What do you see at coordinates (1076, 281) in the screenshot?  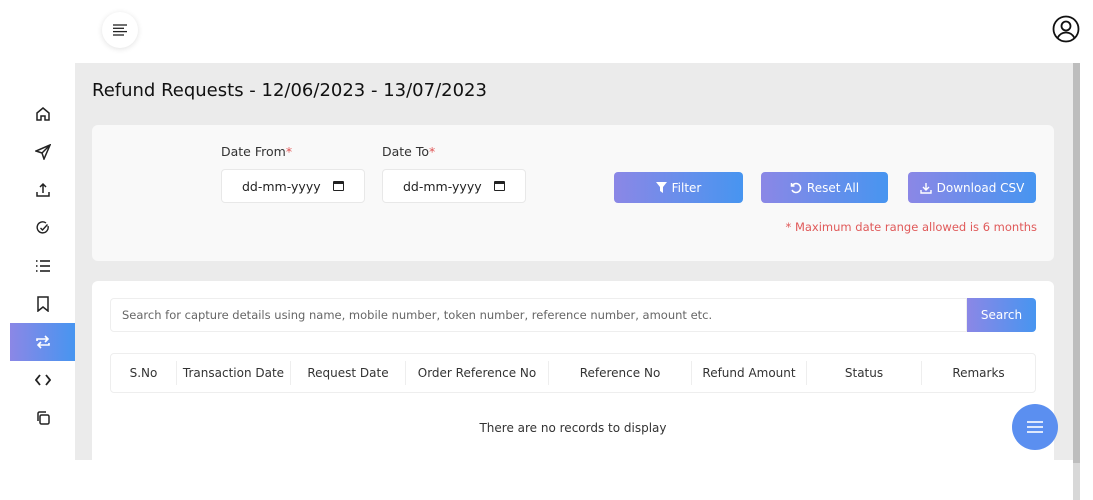 I see `scrollbar` at bounding box center [1076, 281].